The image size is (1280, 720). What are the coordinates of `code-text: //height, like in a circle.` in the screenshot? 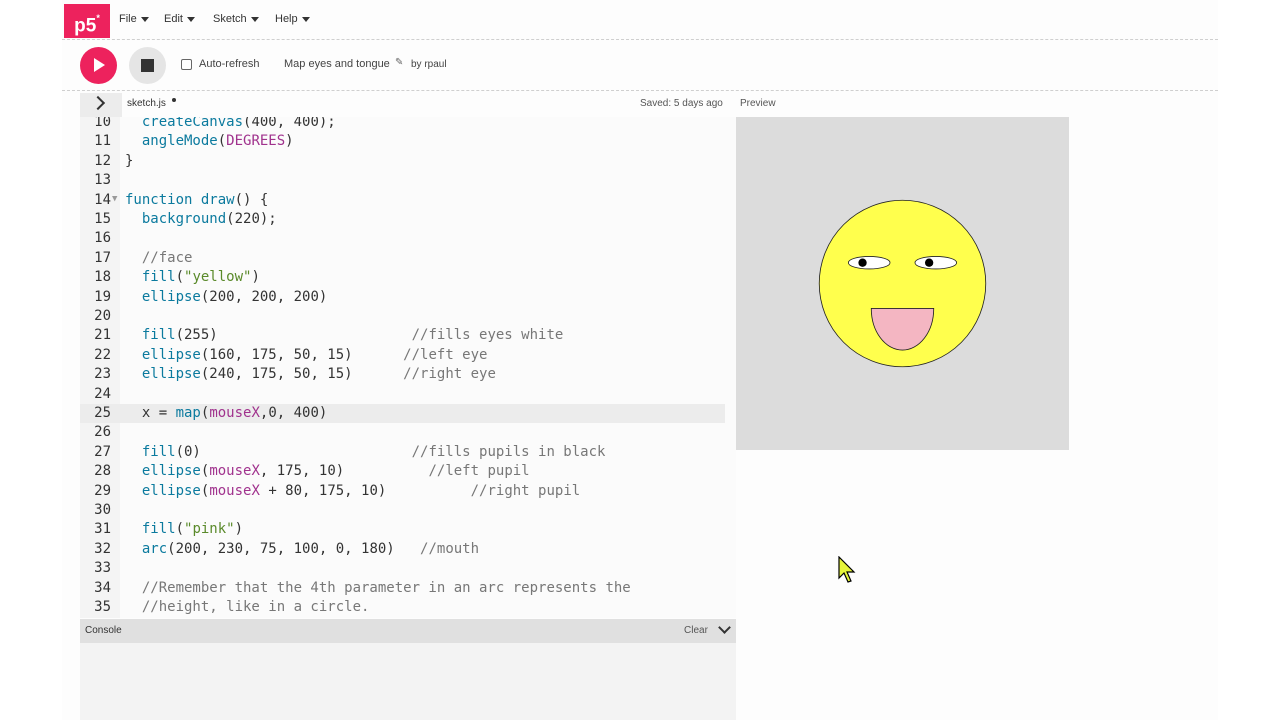 It's located at (247, 607).